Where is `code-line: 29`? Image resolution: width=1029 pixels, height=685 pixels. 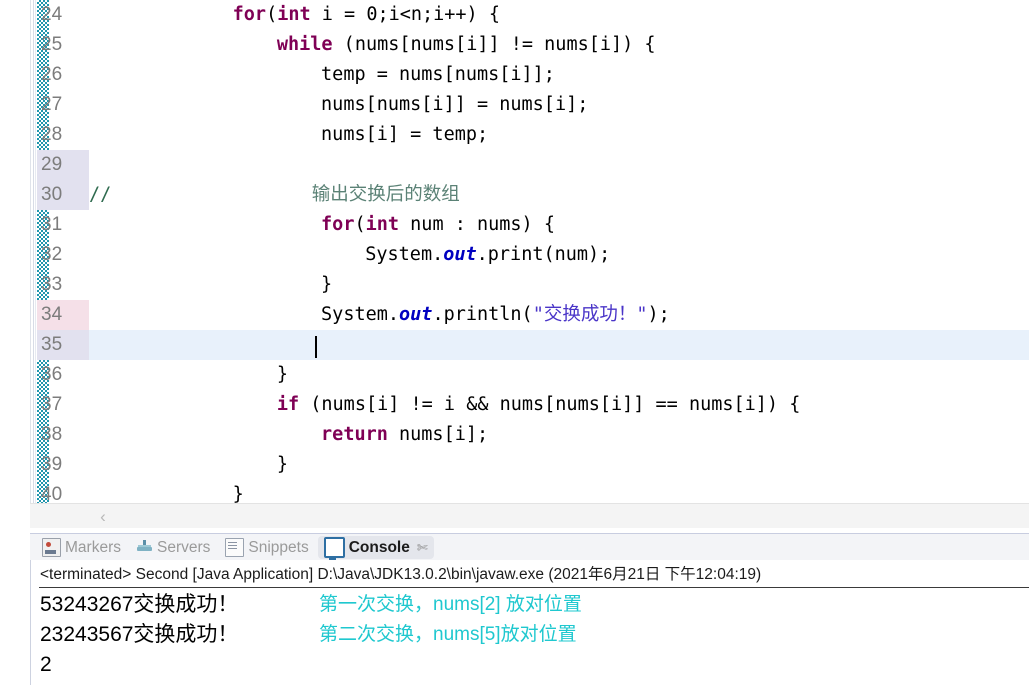 code-line: 29 is located at coordinates (514, 165).